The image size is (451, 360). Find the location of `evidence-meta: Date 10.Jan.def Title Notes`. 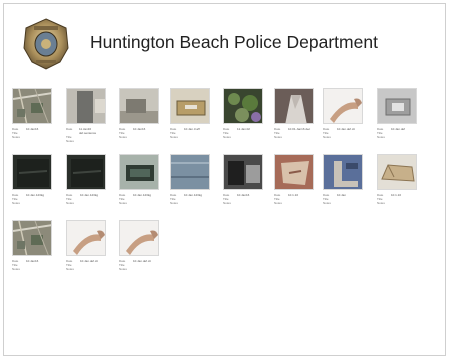

evidence-meta: Date 10.Jan.def Title Notes is located at coordinates (397, 133).